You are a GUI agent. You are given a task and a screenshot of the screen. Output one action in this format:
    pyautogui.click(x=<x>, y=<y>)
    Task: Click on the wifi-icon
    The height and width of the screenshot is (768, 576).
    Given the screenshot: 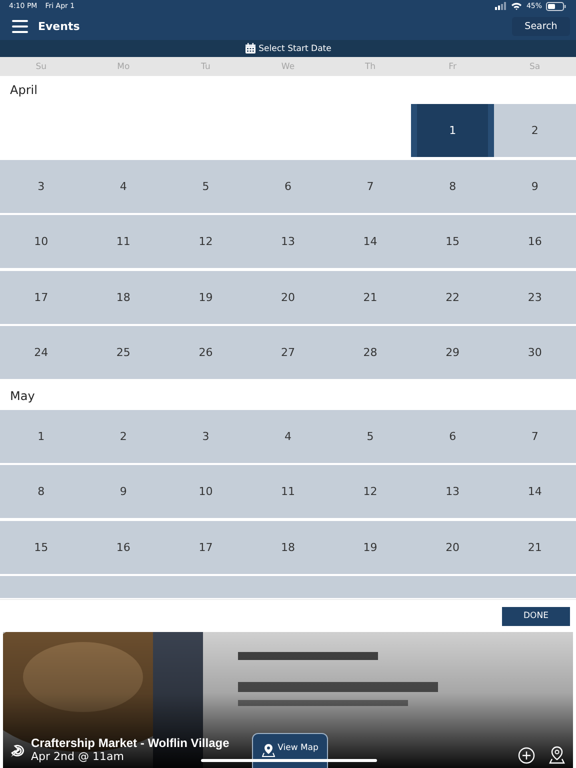 What is the action you would take?
    pyautogui.click(x=516, y=6)
    